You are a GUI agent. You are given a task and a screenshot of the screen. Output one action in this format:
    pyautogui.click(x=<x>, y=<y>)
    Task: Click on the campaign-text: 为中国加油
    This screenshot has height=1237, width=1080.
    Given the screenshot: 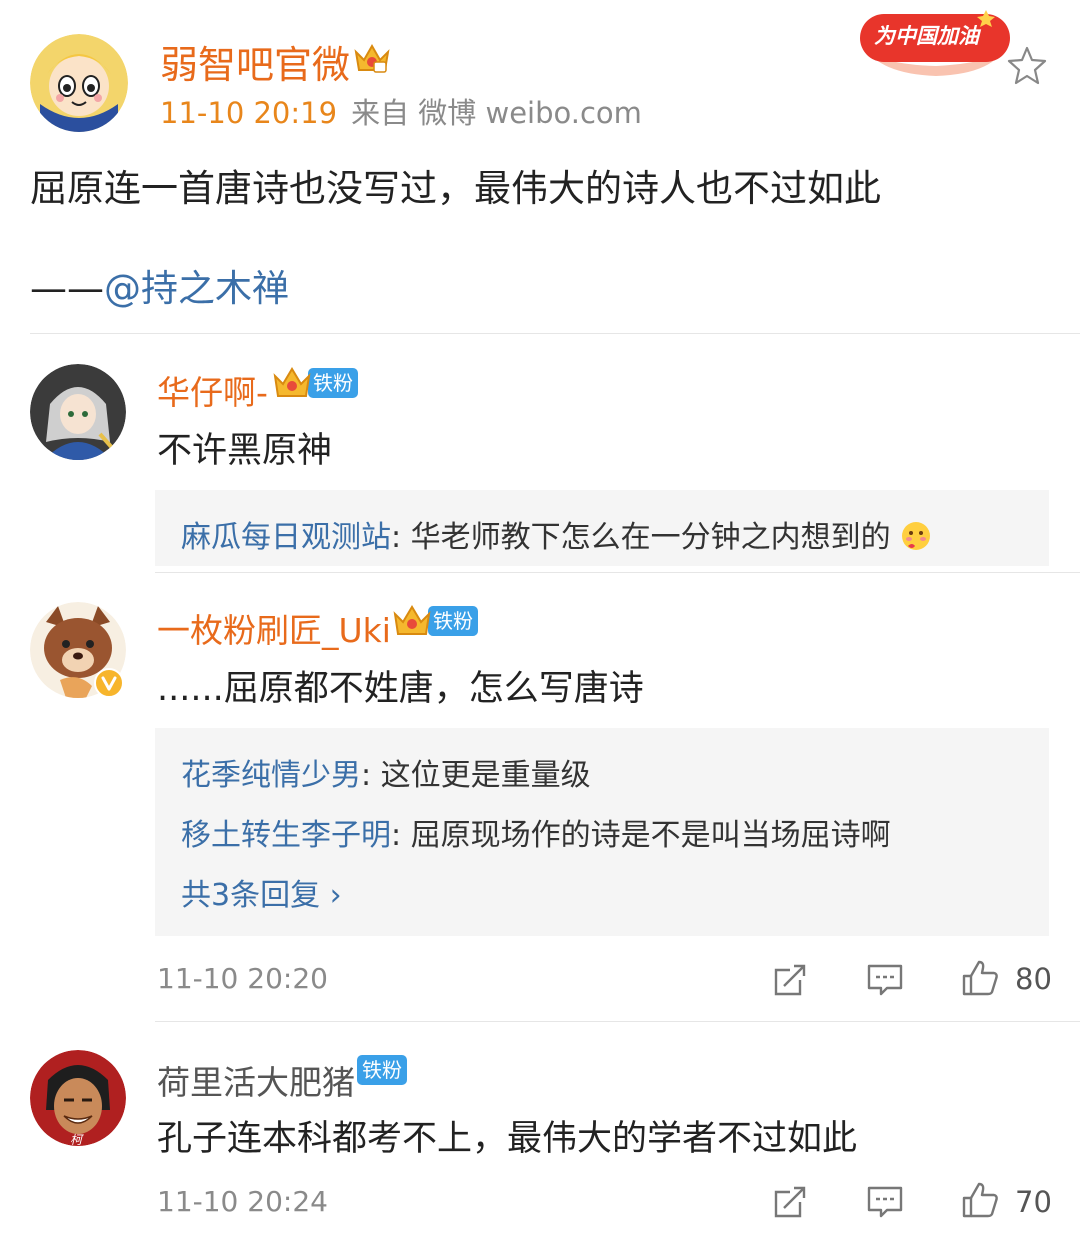 What is the action you would take?
    pyautogui.click(x=926, y=36)
    